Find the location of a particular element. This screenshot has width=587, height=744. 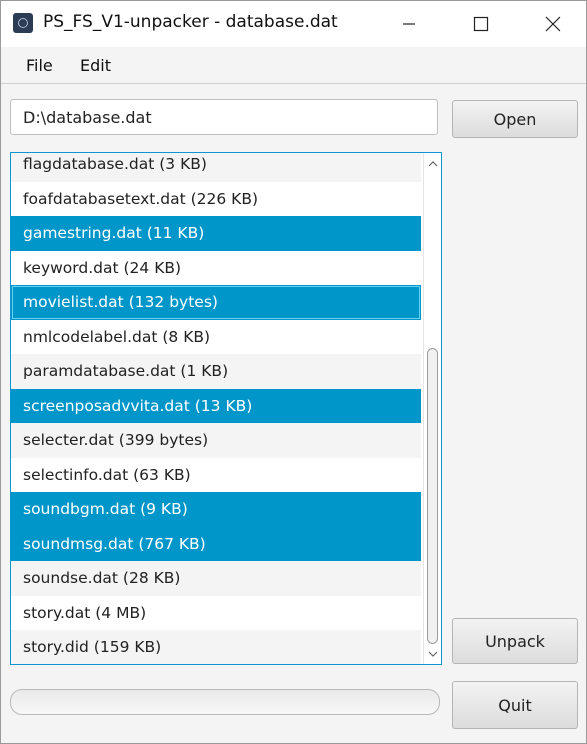

menu-edit: Edit is located at coordinates (95, 65).